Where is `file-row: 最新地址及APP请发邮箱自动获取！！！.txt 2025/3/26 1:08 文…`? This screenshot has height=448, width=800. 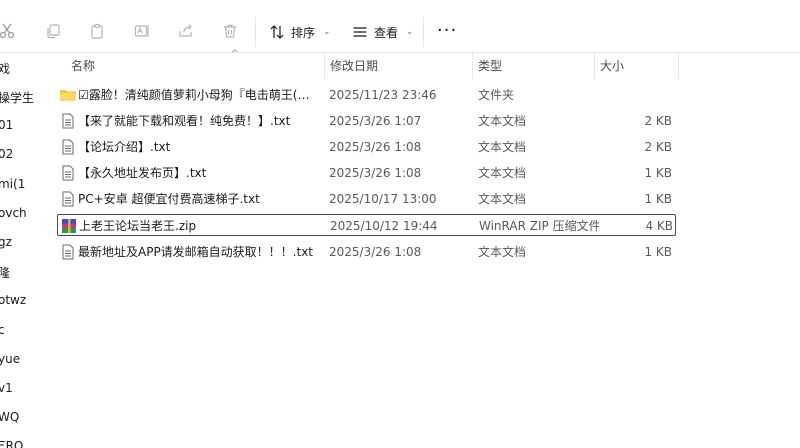 file-row: 最新地址及APP请发邮箱自动获取！！！.txt 2025/3/26 1:08 文… is located at coordinates (366, 252).